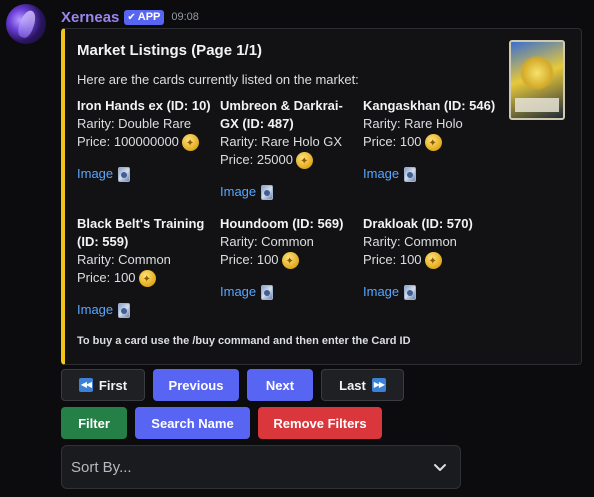 The image size is (594, 497). What do you see at coordinates (440, 467) in the screenshot?
I see `chevron-down-icon` at bounding box center [440, 467].